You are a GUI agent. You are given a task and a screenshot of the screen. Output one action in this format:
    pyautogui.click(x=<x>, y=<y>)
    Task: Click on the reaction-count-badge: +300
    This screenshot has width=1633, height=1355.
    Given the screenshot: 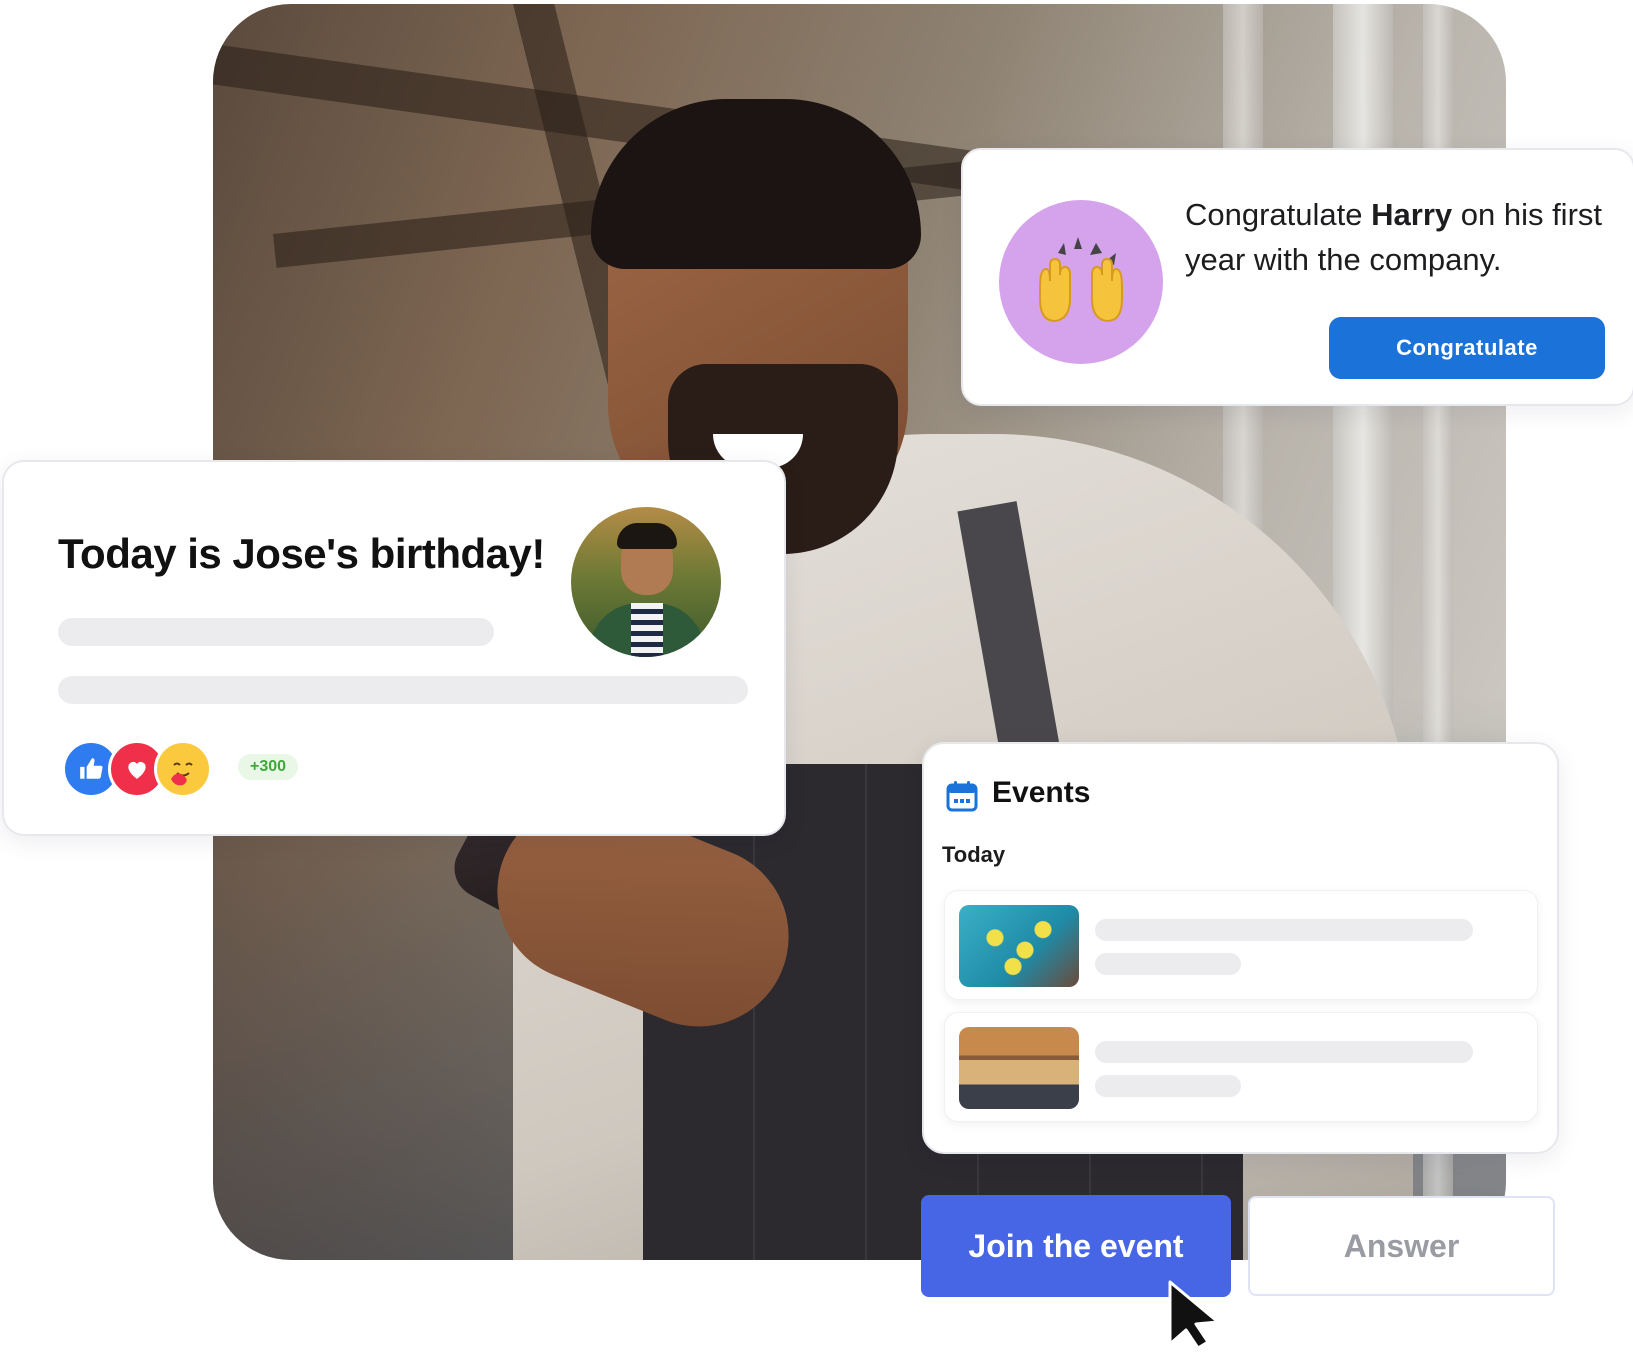 What is the action you would take?
    pyautogui.click(x=268, y=767)
    